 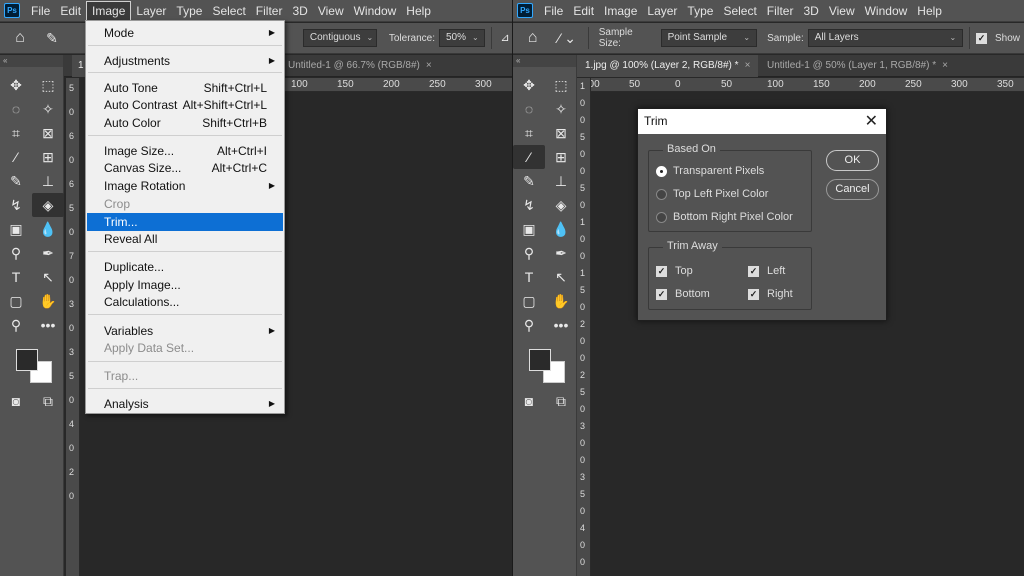 What do you see at coordinates (185, 168) in the screenshot?
I see `menu-item-canvas-size: Canvas Size... Alt+Ctrl+C` at bounding box center [185, 168].